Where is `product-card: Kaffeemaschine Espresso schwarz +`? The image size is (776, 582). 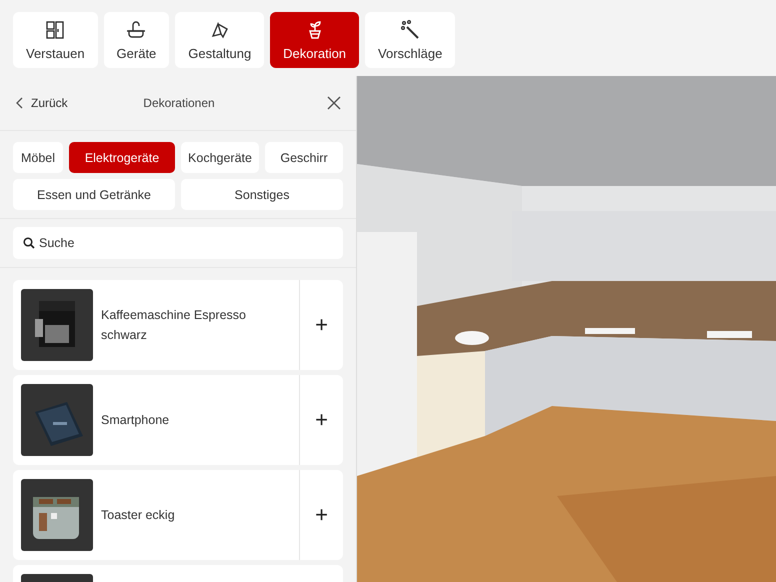 product-card: Kaffeemaschine Espresso schwarz + is located at coordinates (178, 325).